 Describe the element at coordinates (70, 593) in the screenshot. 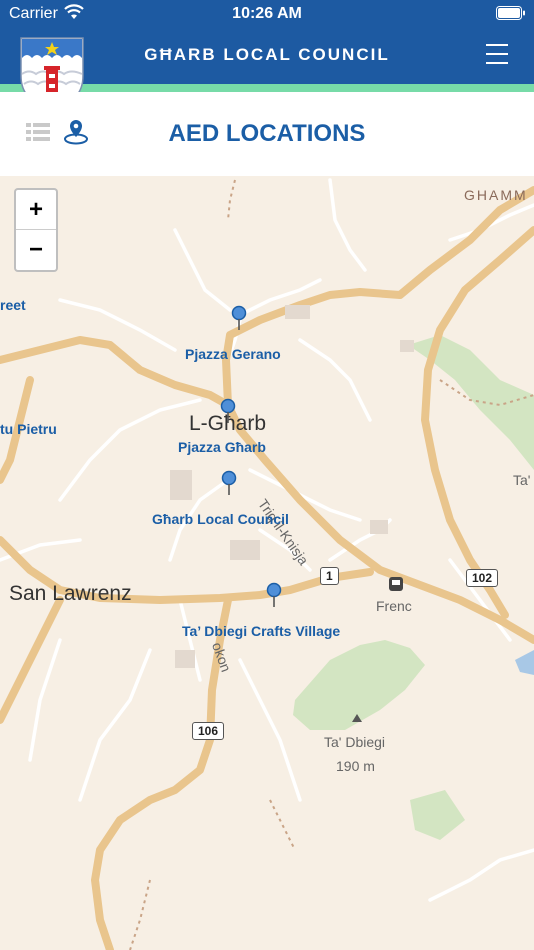

I see `place-label-san-lawrenz: San Lawrenz` at that location.